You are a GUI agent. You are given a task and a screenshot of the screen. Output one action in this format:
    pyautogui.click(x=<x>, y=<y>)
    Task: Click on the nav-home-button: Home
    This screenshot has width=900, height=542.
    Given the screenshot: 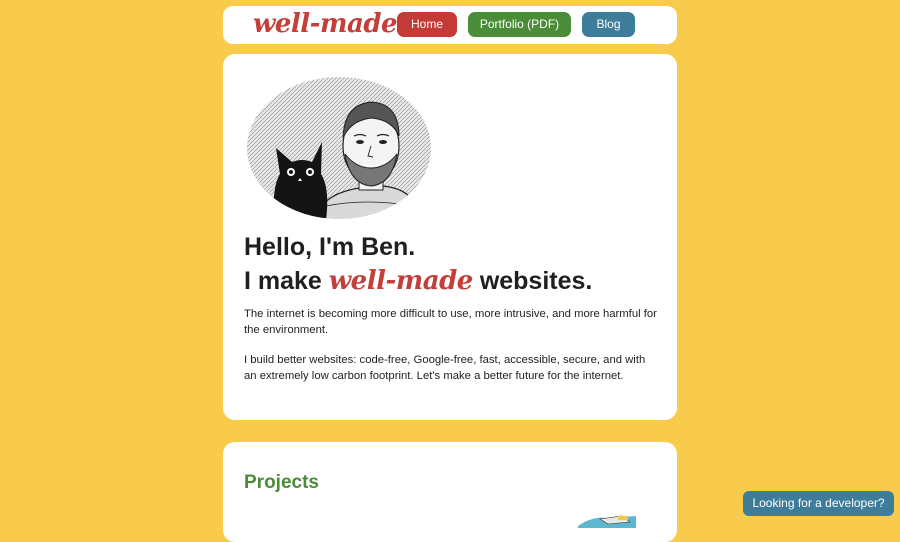 What is the action you would take?
    pyautogui.click(x=427, y=24)
    